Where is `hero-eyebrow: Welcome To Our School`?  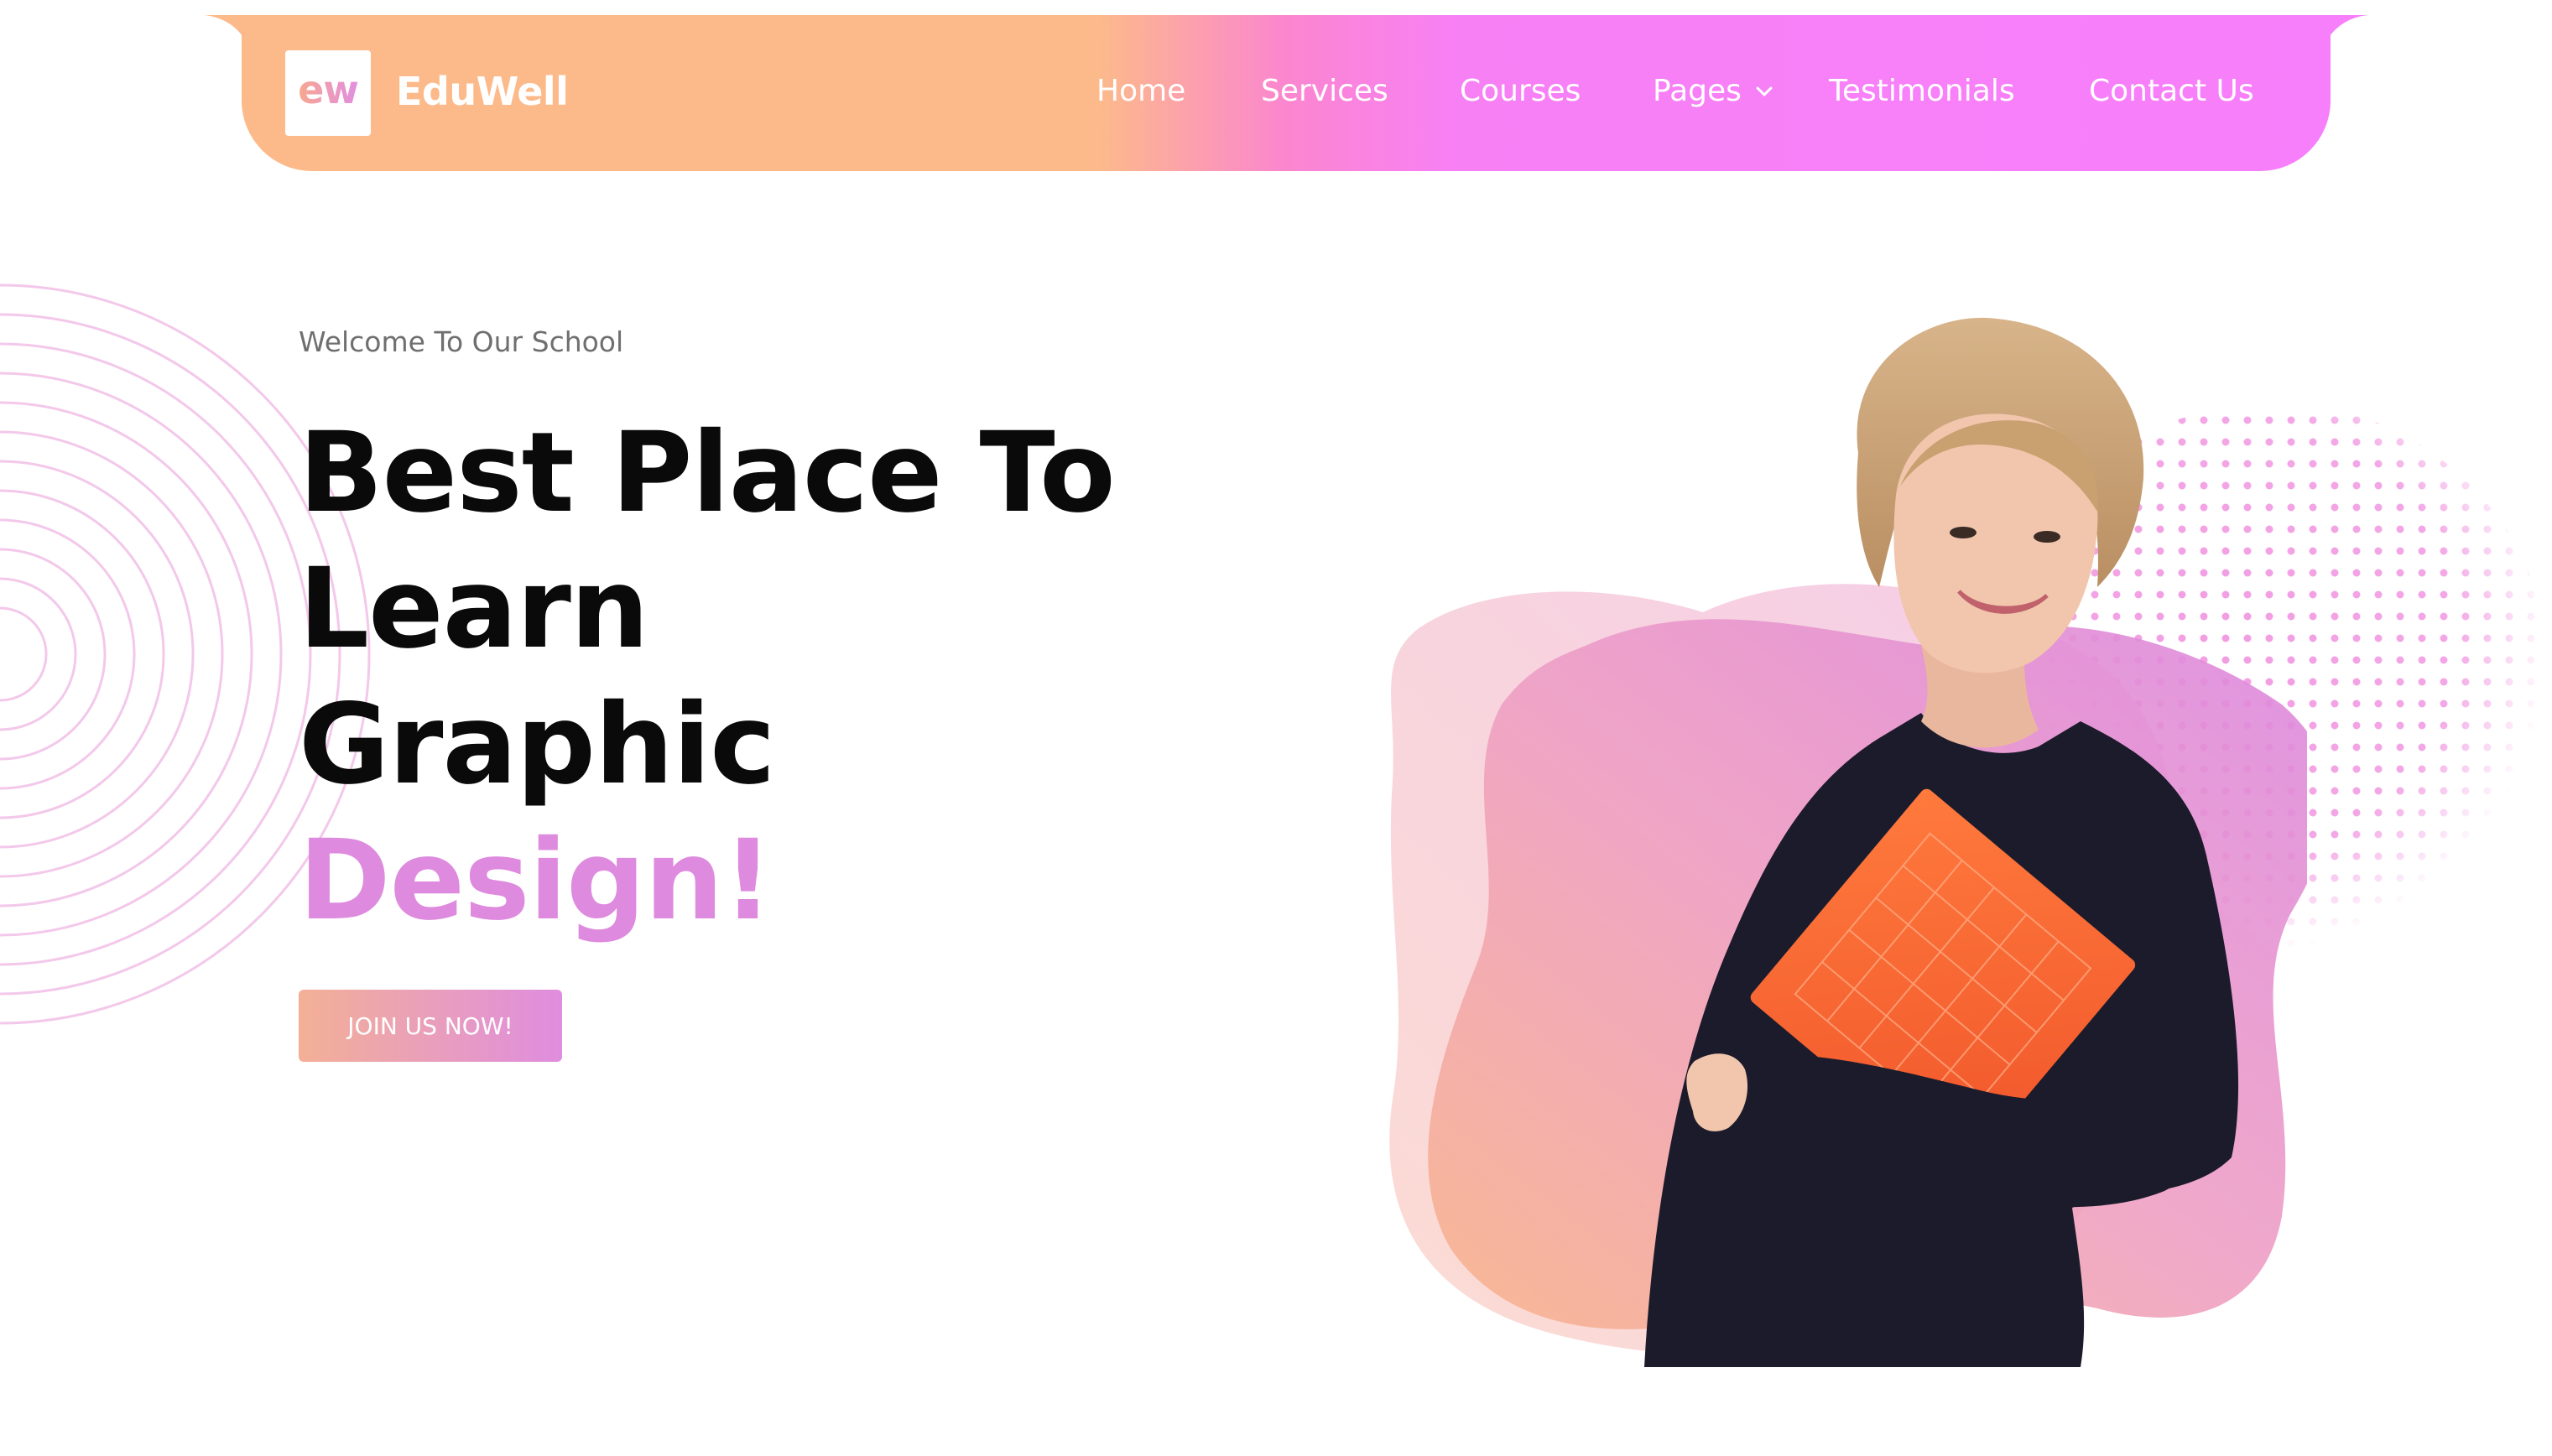 hero-eyebrow: Welcome To Our School is located at coordinates (461, 341).